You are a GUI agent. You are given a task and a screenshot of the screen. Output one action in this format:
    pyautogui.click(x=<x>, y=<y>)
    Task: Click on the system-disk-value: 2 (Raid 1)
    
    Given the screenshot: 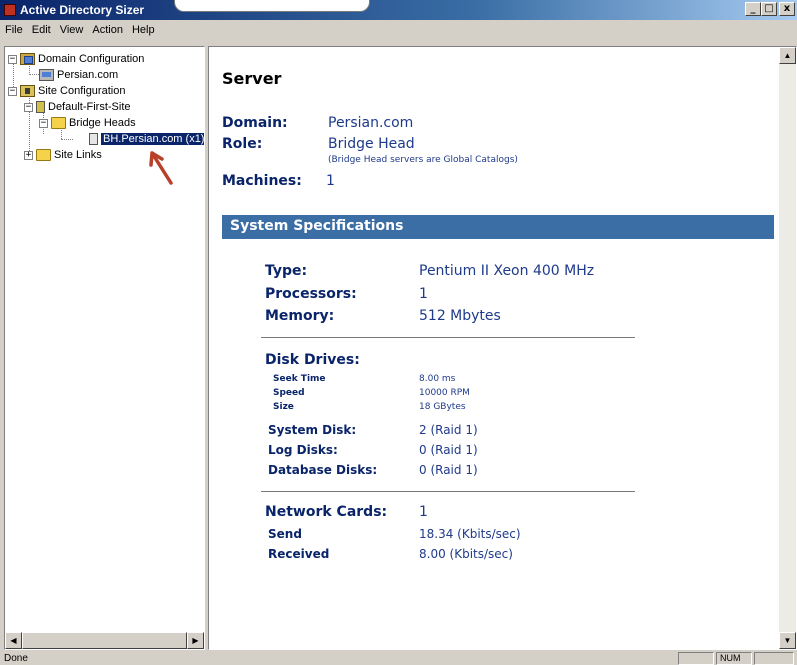 What is the action you would take?
    pyautogui.click(x=448, y=430)
    